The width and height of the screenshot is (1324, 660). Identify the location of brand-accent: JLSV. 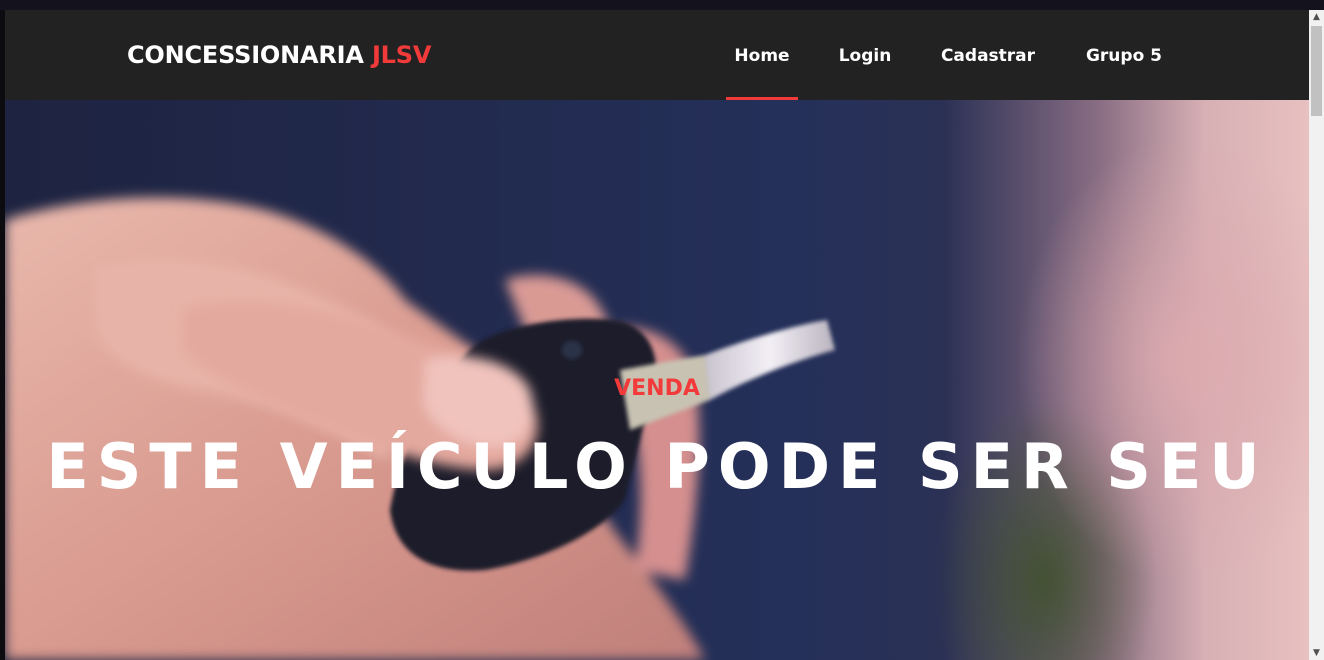
(401, 55).